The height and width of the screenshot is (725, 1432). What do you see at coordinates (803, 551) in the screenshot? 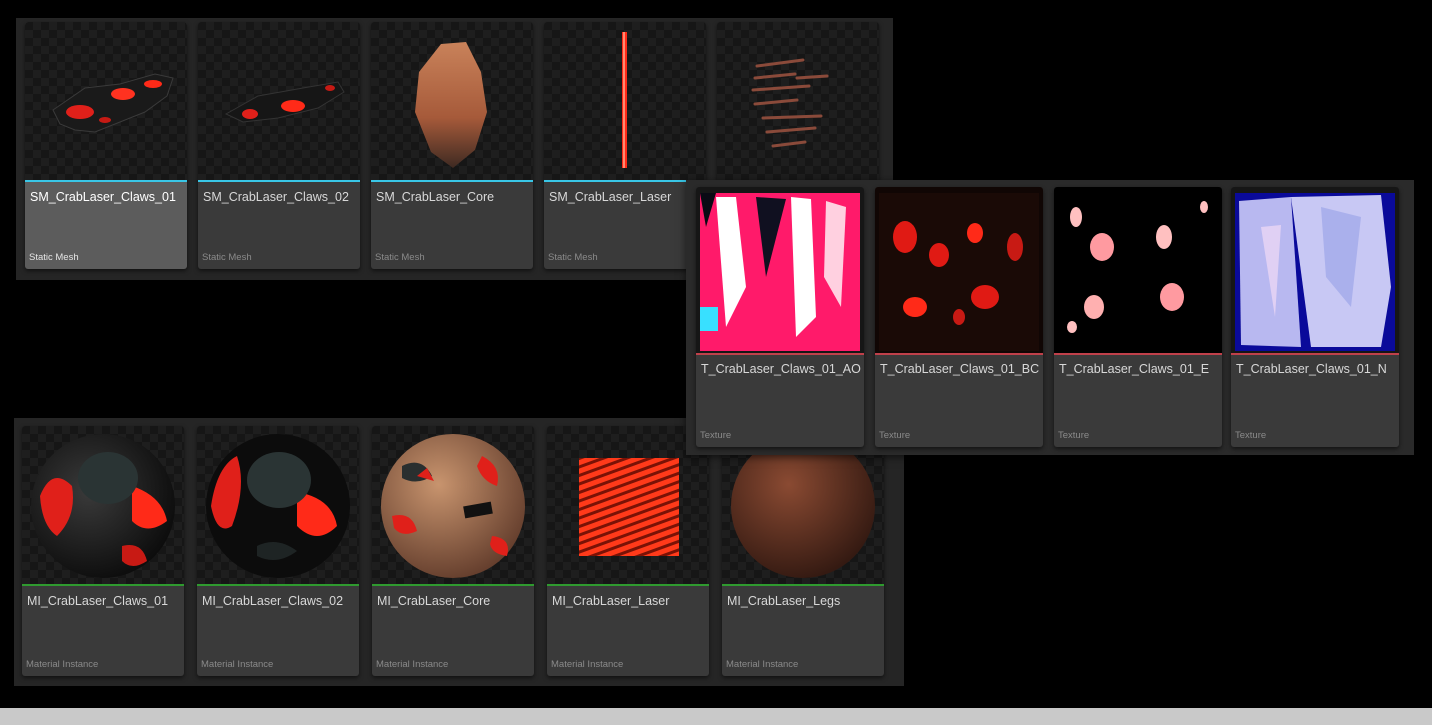
I see `asset-tile-mi-legs: MI_CrabLaser_Legs Material Instance` at bounding box center [803, 551].